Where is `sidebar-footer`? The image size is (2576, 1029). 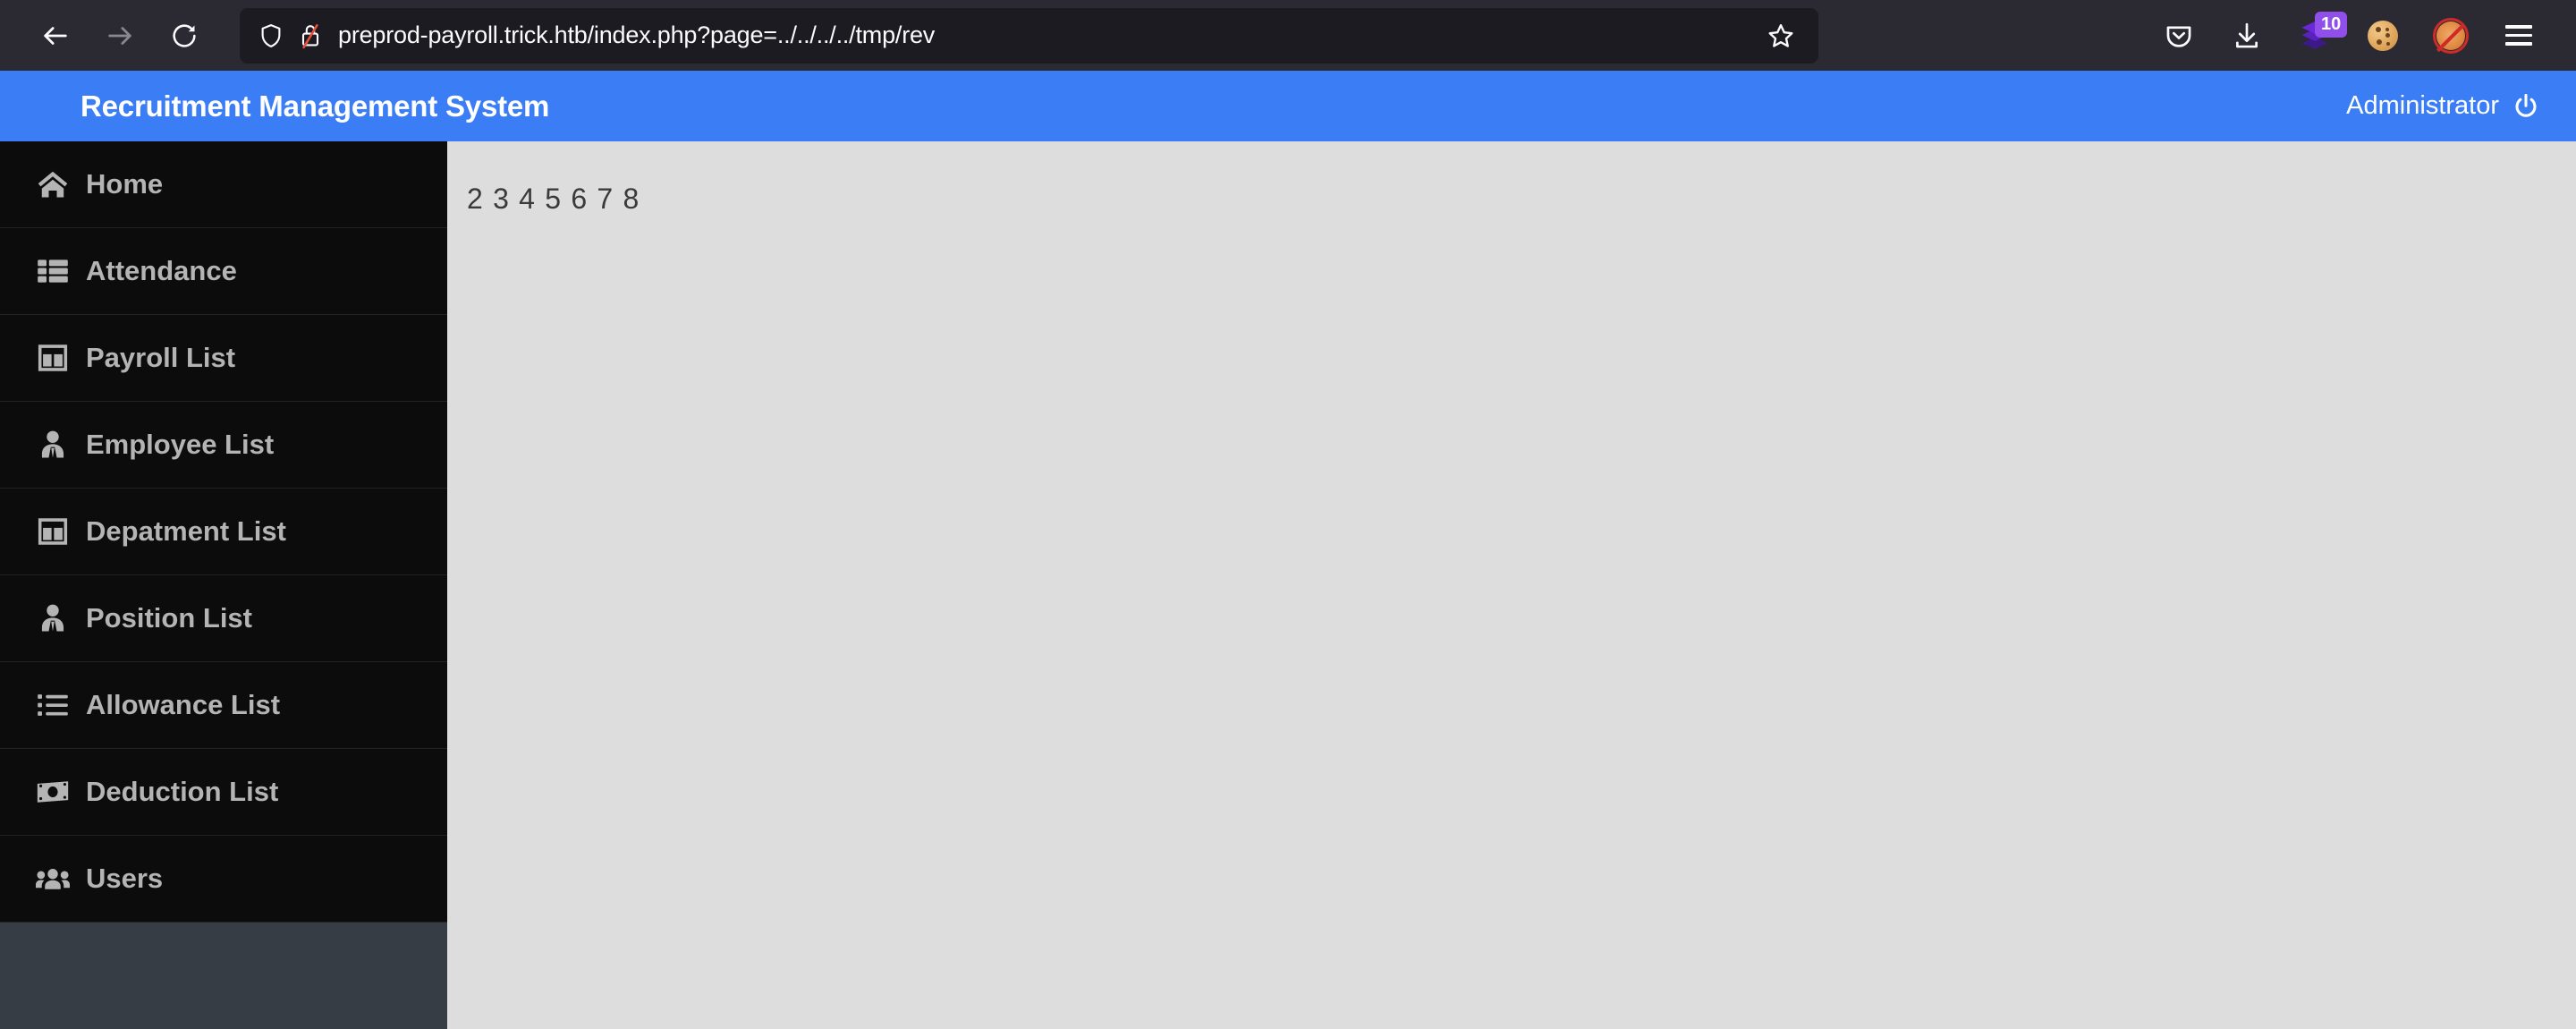 sidebar-footer is located at coordinates (223, 976).